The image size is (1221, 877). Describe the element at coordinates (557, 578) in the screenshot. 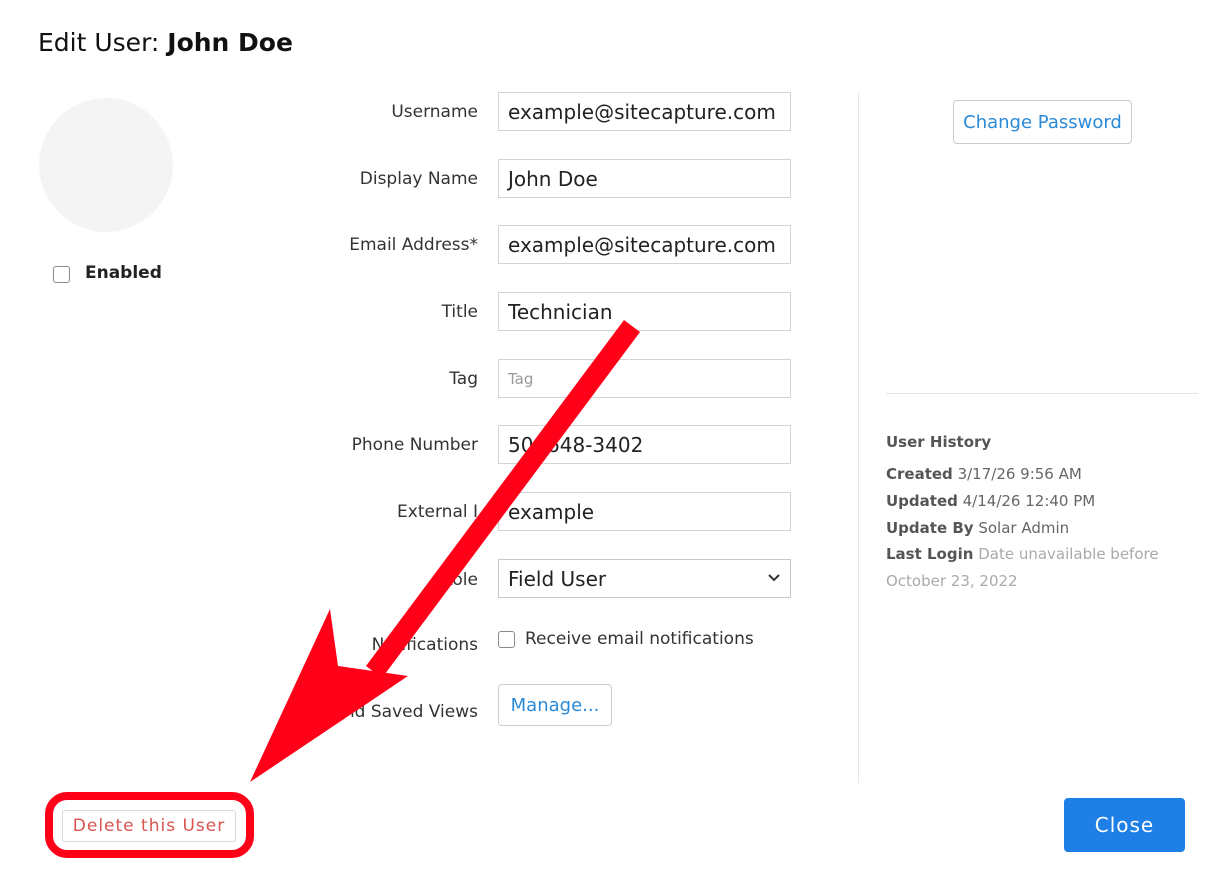

I see `role-select-value: Field User` at that location.